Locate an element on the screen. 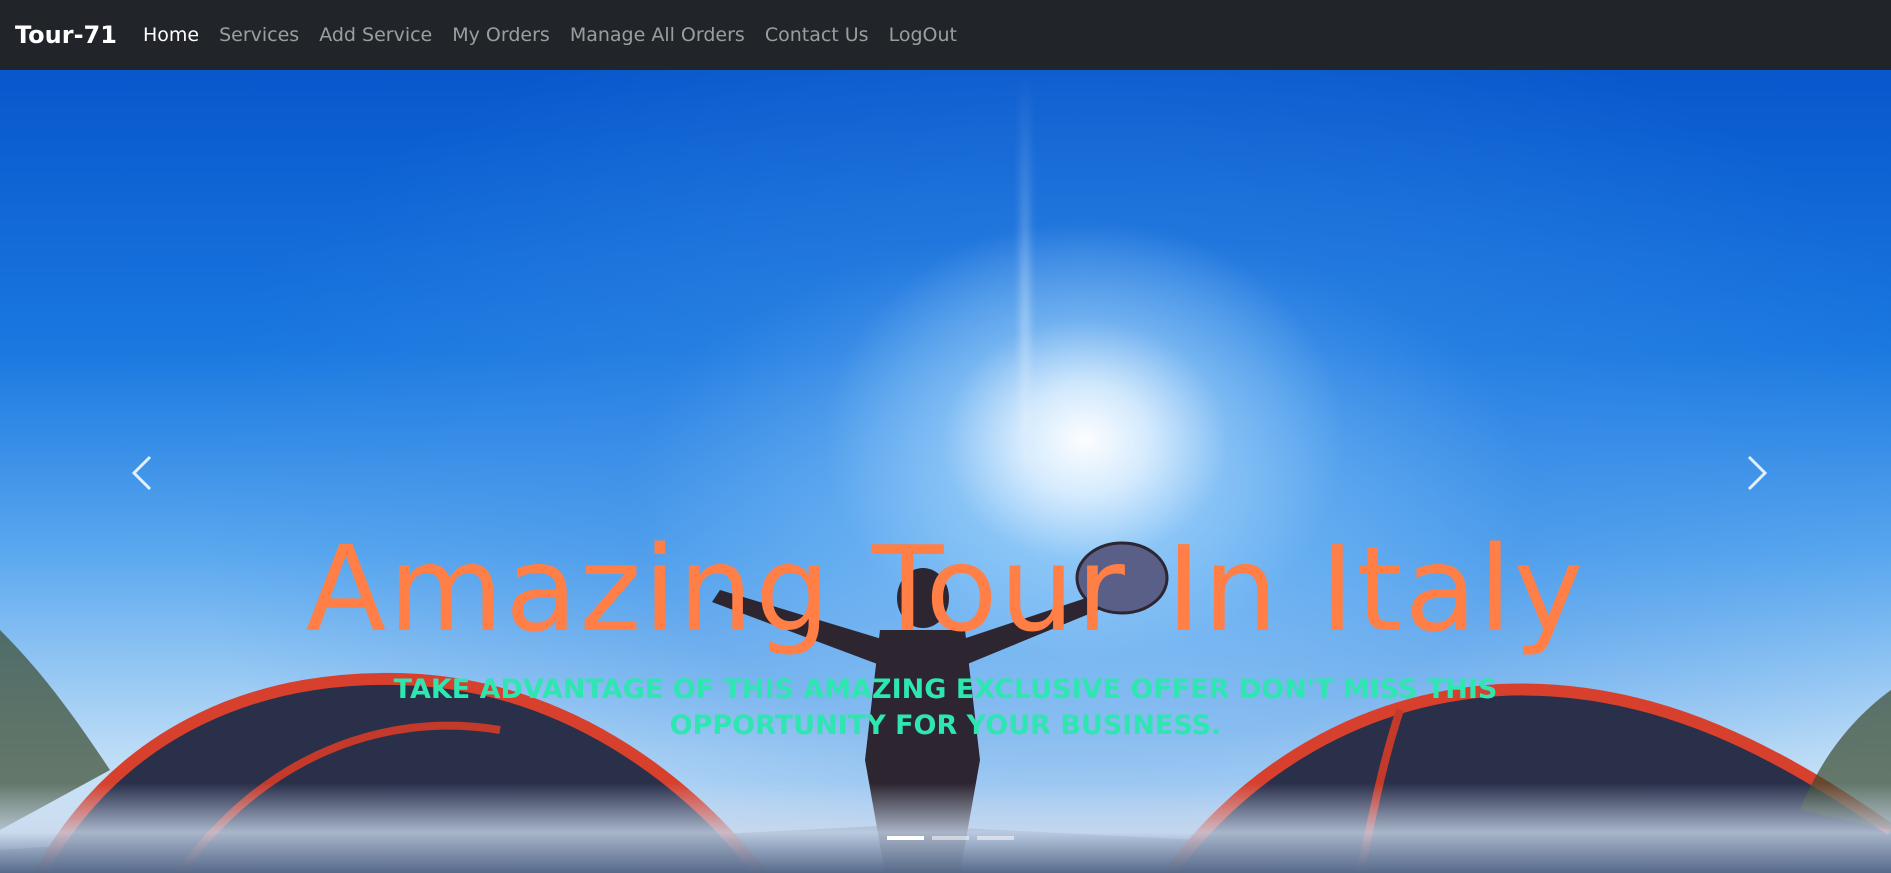 Image resolution: width=1891 pixels, height=873 pixels. carousel-prev-button is located at coordinates (142, 473).